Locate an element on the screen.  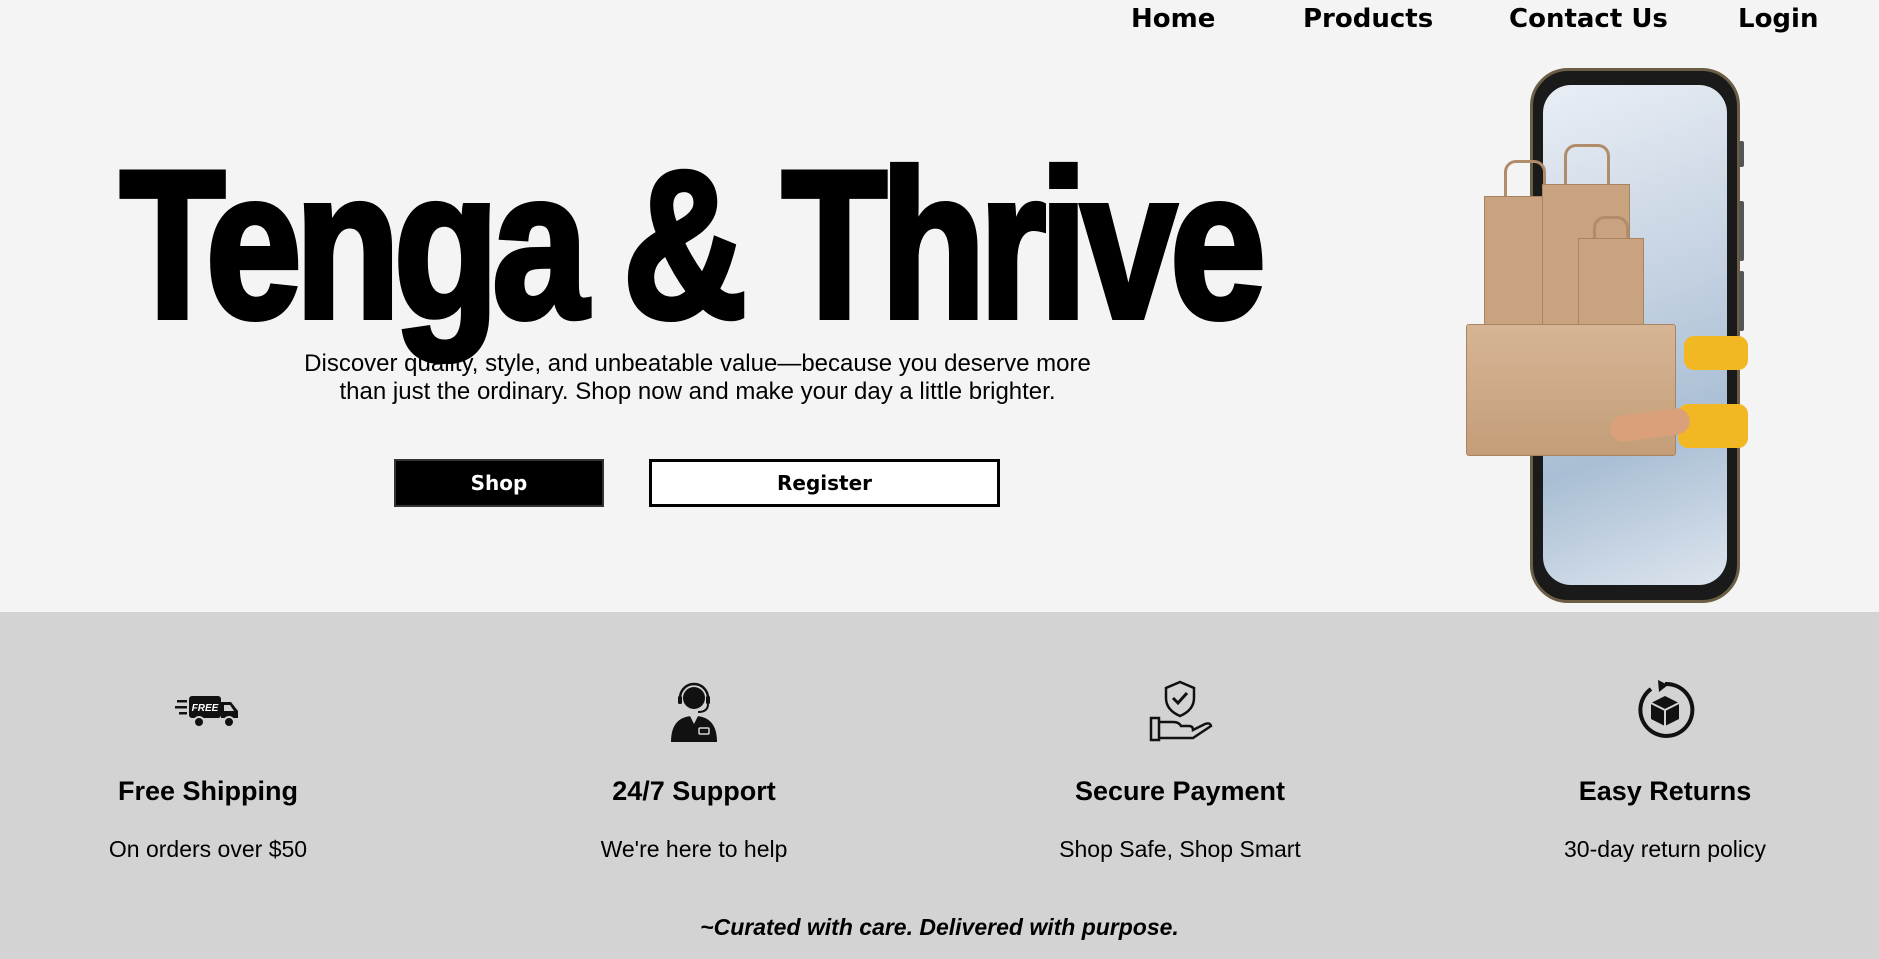
nav-products: Products is located at coordinates (1368, 19).